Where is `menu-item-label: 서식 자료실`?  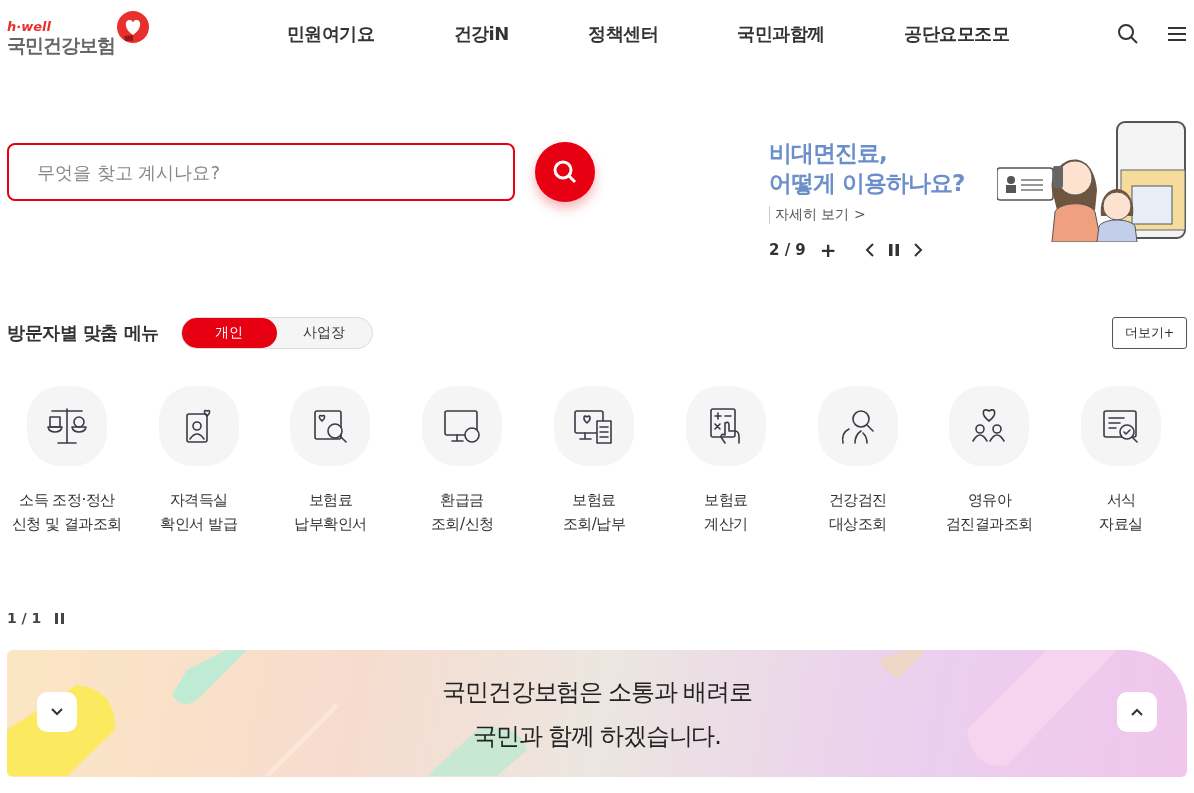
menu-item-label: 서식 자료실 is located at coordinates (1121, 512).